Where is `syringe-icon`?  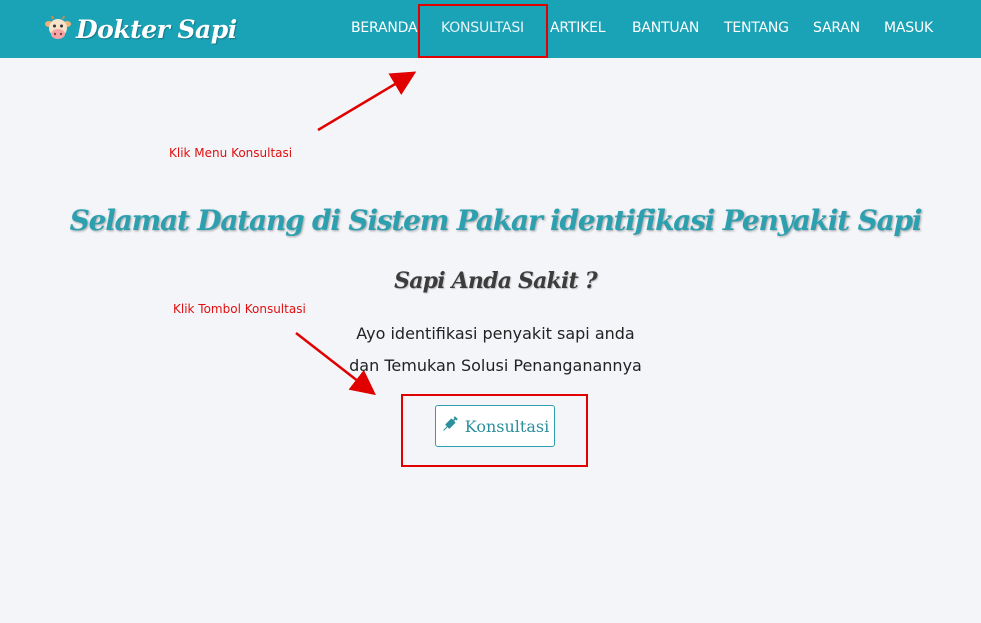 syringe-icon is located at coordinates (450, 426).